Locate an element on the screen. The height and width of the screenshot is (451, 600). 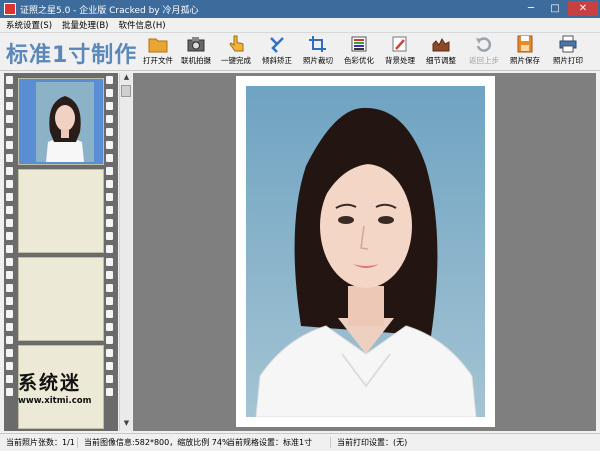
print-photo-button: 照片打印 is located at coordinates (568, 52).